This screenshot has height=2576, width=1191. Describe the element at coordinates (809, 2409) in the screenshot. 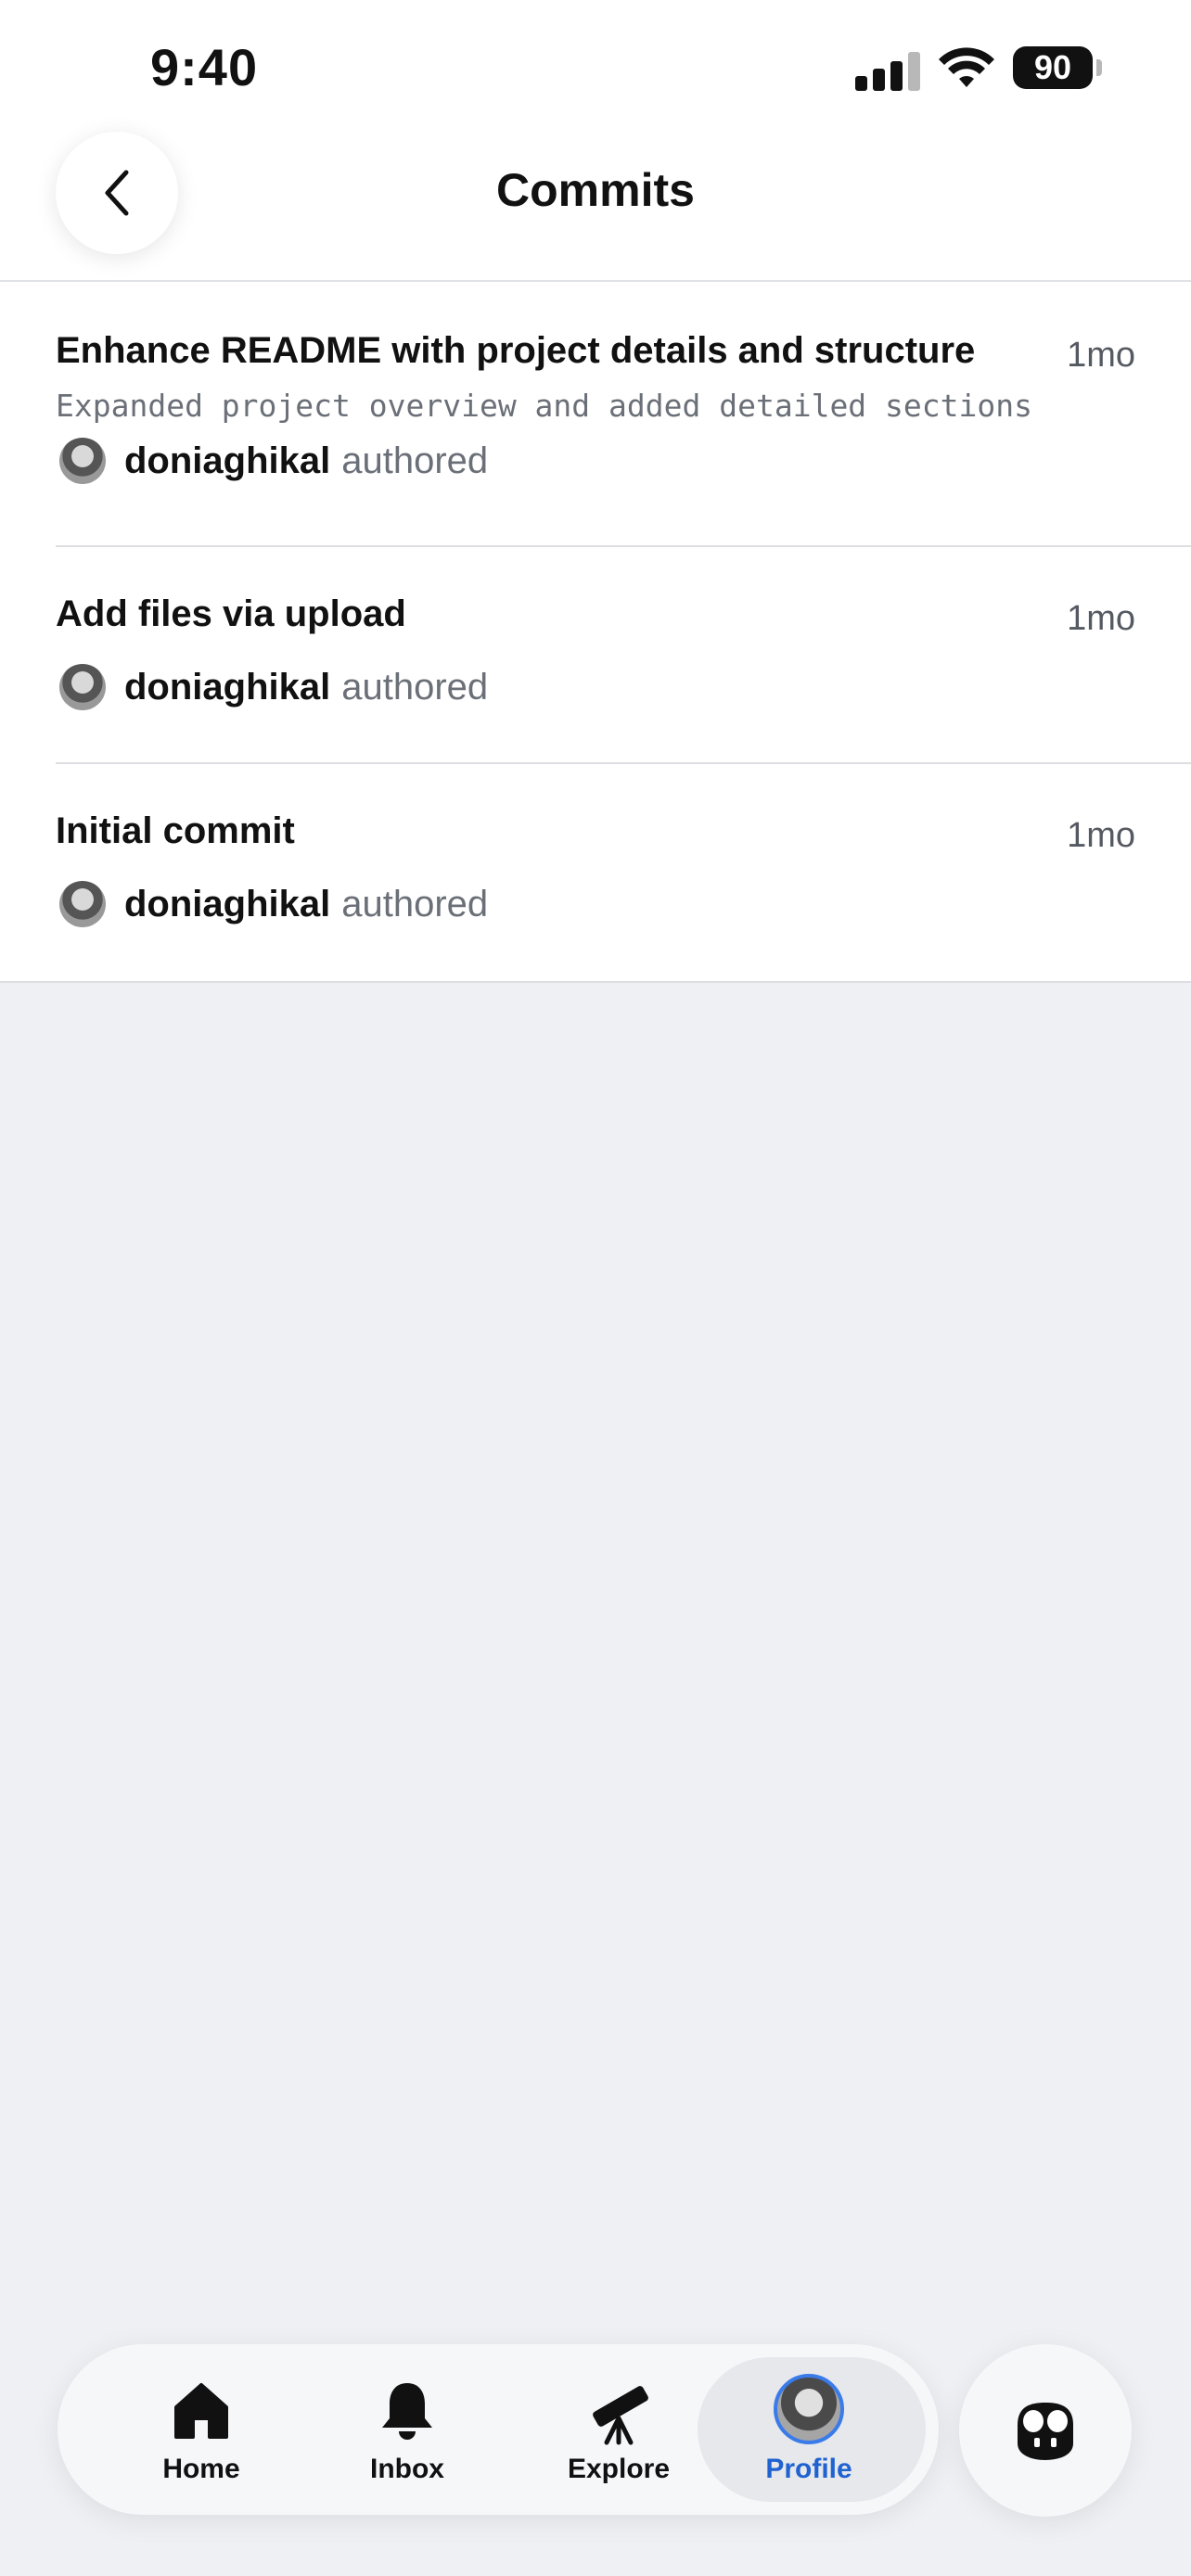

I see `avatar` at that location.